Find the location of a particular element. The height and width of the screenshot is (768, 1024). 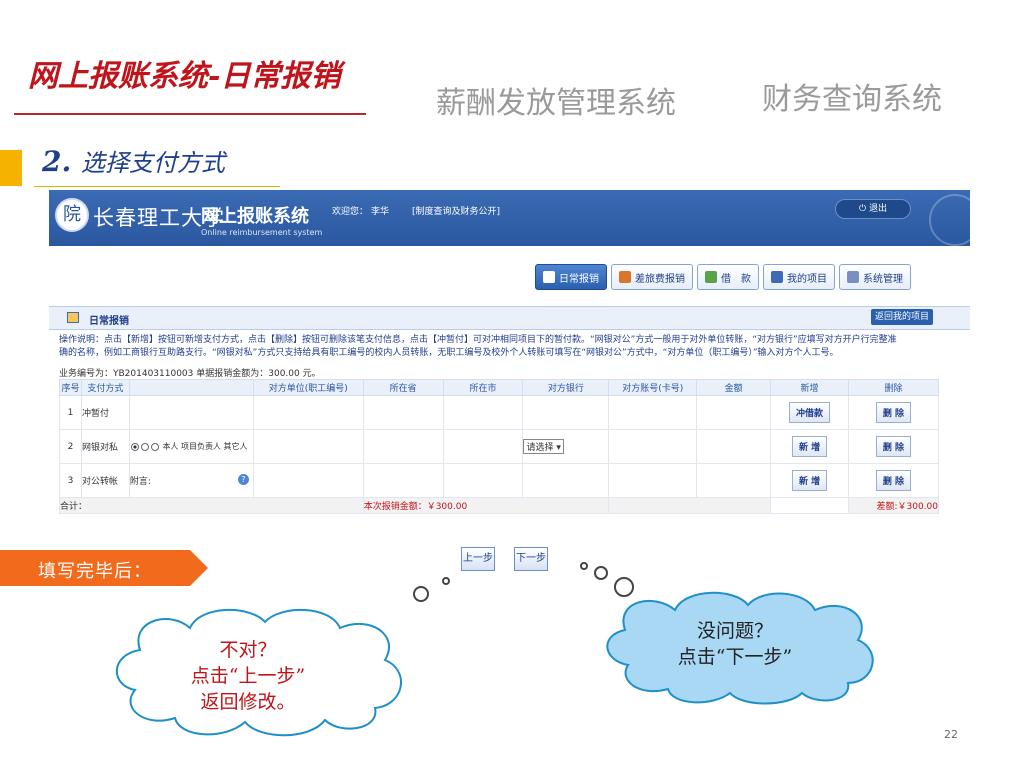

module-tabs: 日常报销 差旅费报销 借 款 我的项目 系统管理 is located at coordinates (723, 277).